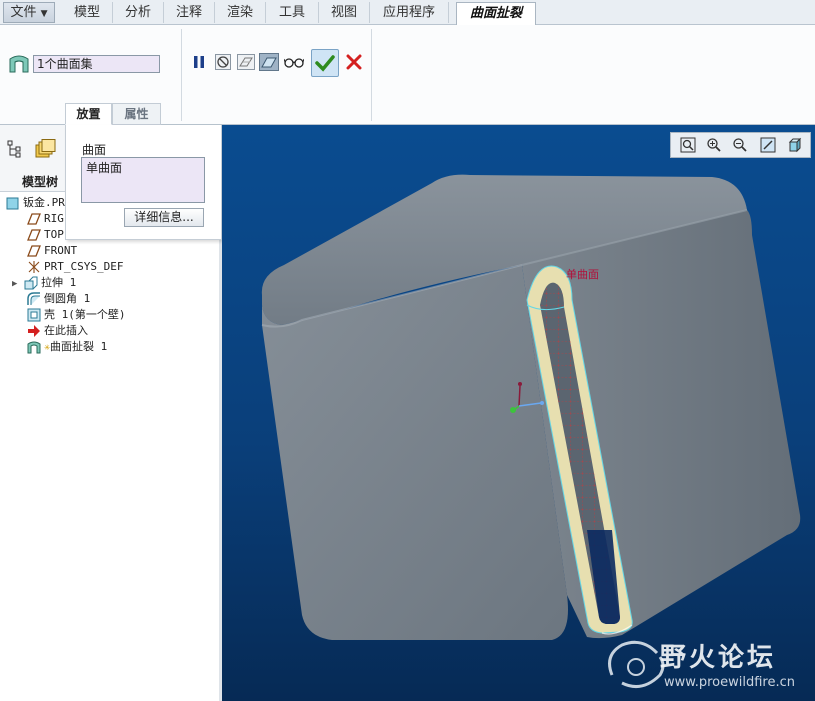 The height and width of the screenshot is (701, 815). What do you see at coordinates (94, 150) in the screenshot?
I see `surface-label: 曲面` at bounding box center [94, 150].